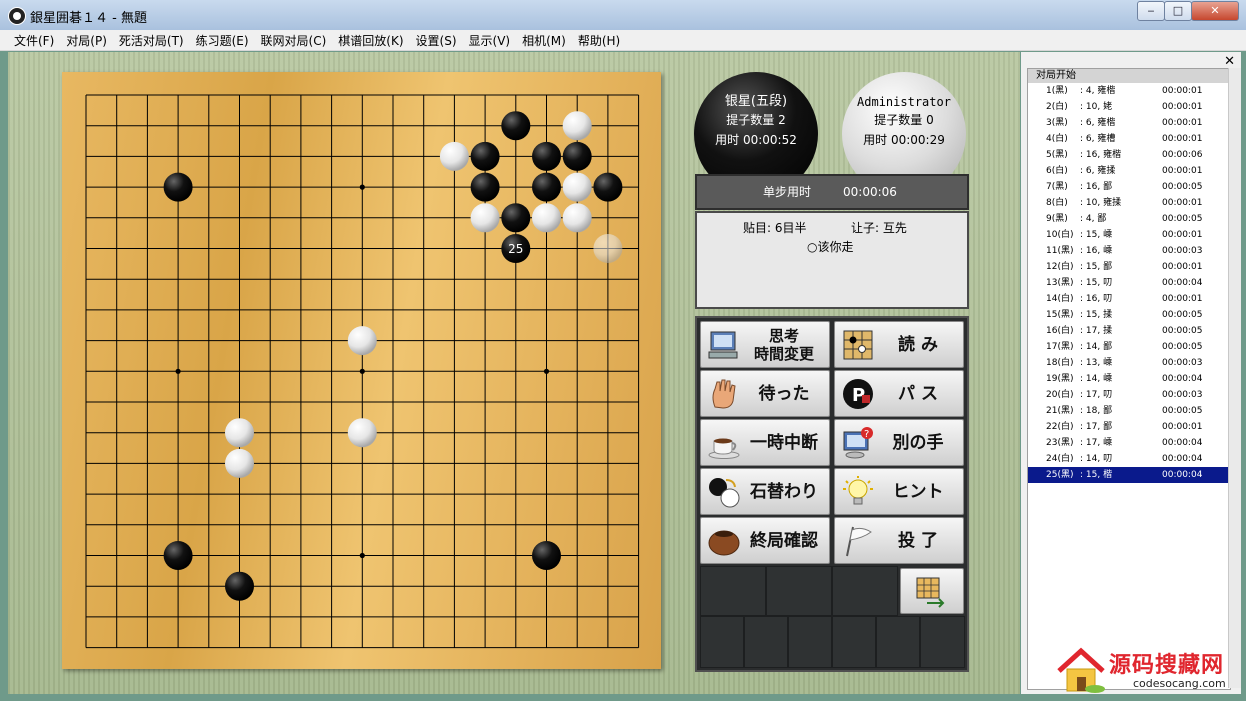 Image resolution: width=1246 pixels, height=701 pixels. I want to click on lightbulb-icon, so click(858, 490).